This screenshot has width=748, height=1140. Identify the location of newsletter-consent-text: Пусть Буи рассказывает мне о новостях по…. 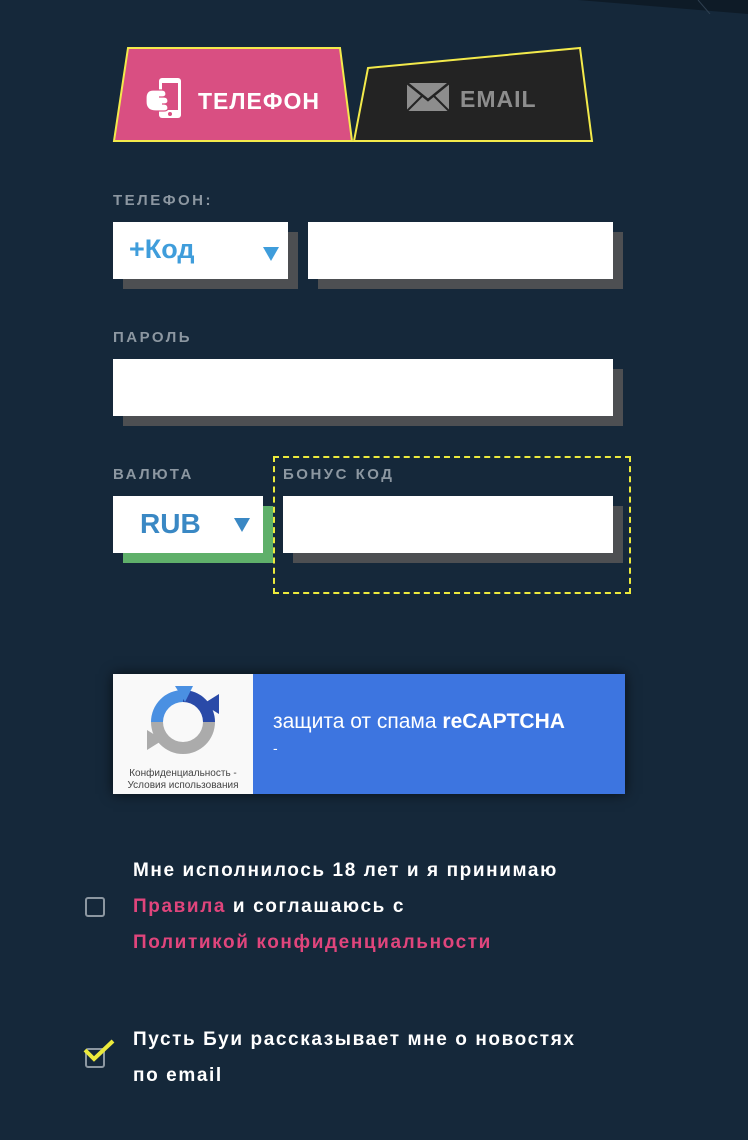
(413, 1058).